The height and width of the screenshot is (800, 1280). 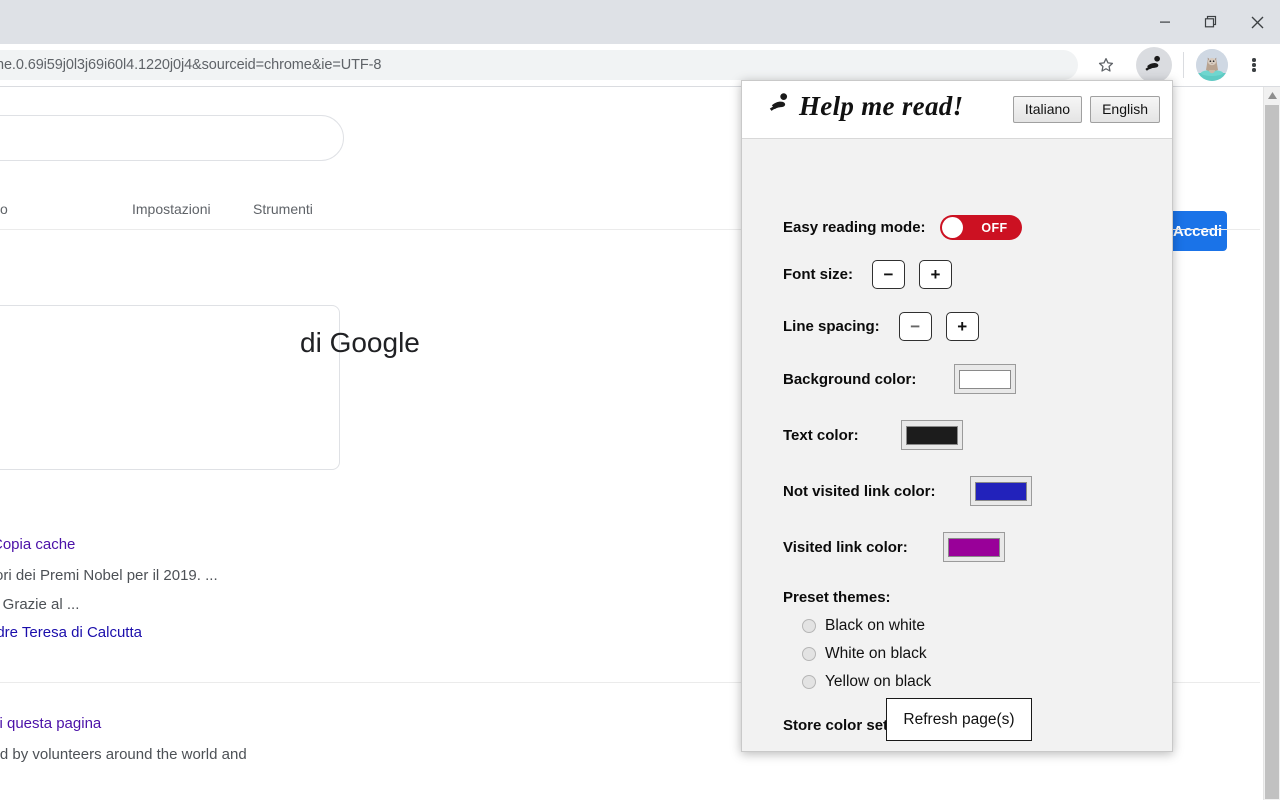 I want to click on result-link: Copia cache, so click(x=37, y=544).